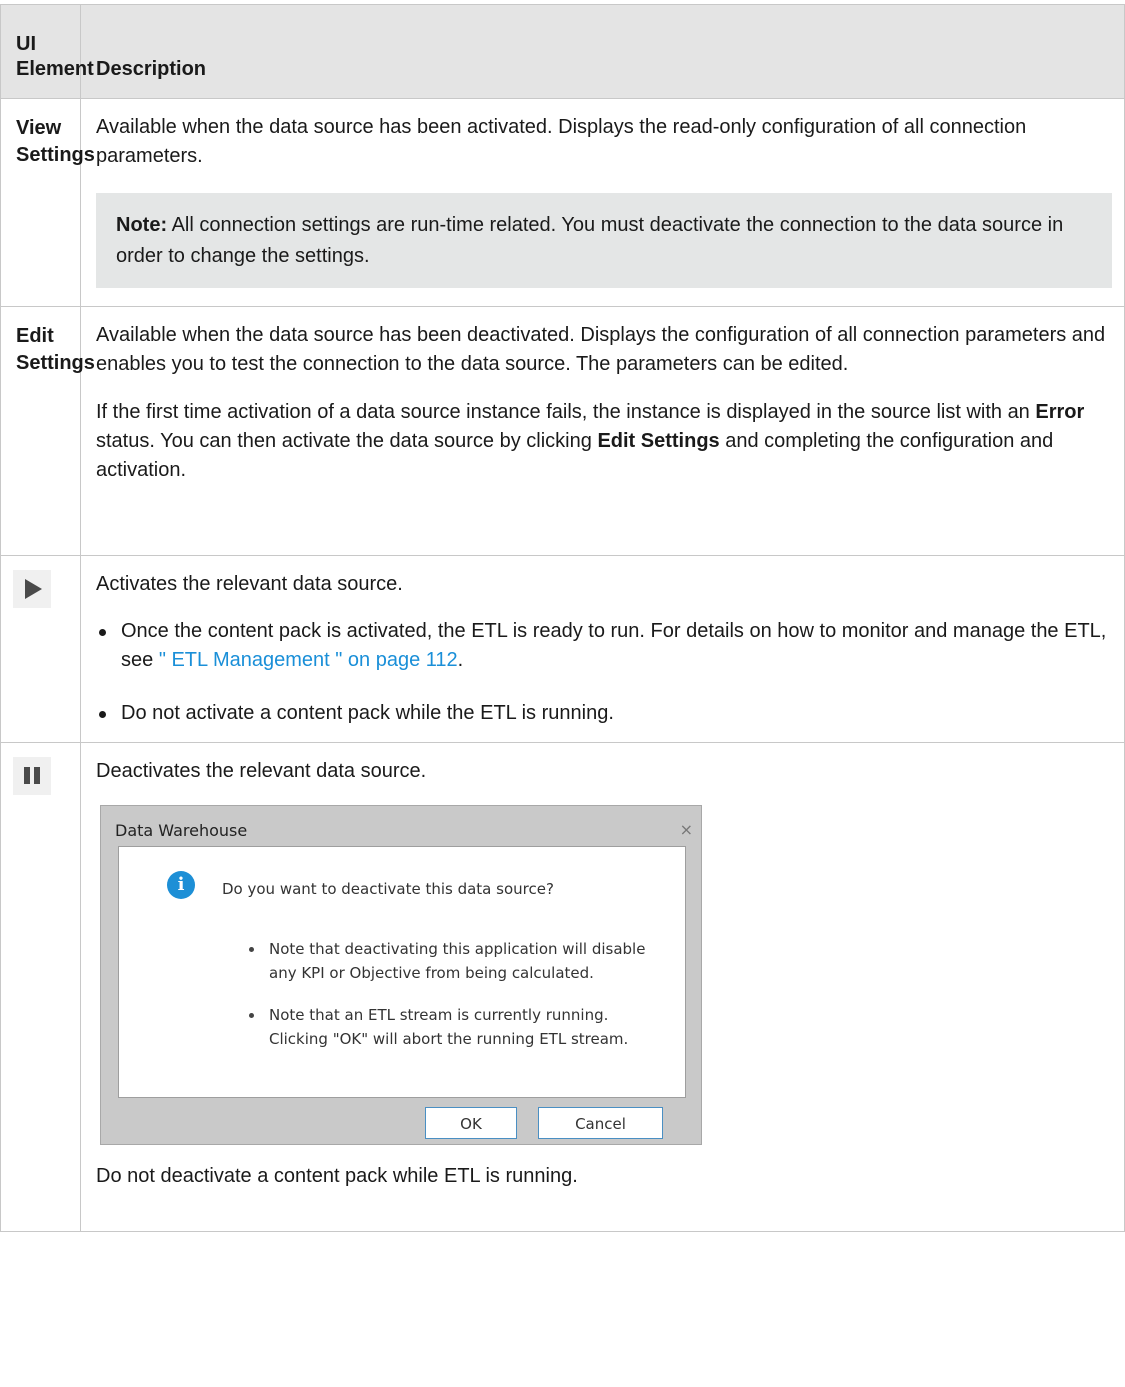  Describe the element at coordinates (308, 660) in the screenshot. I see `etl-management-link: " ETL Management " on page 112` at that location.